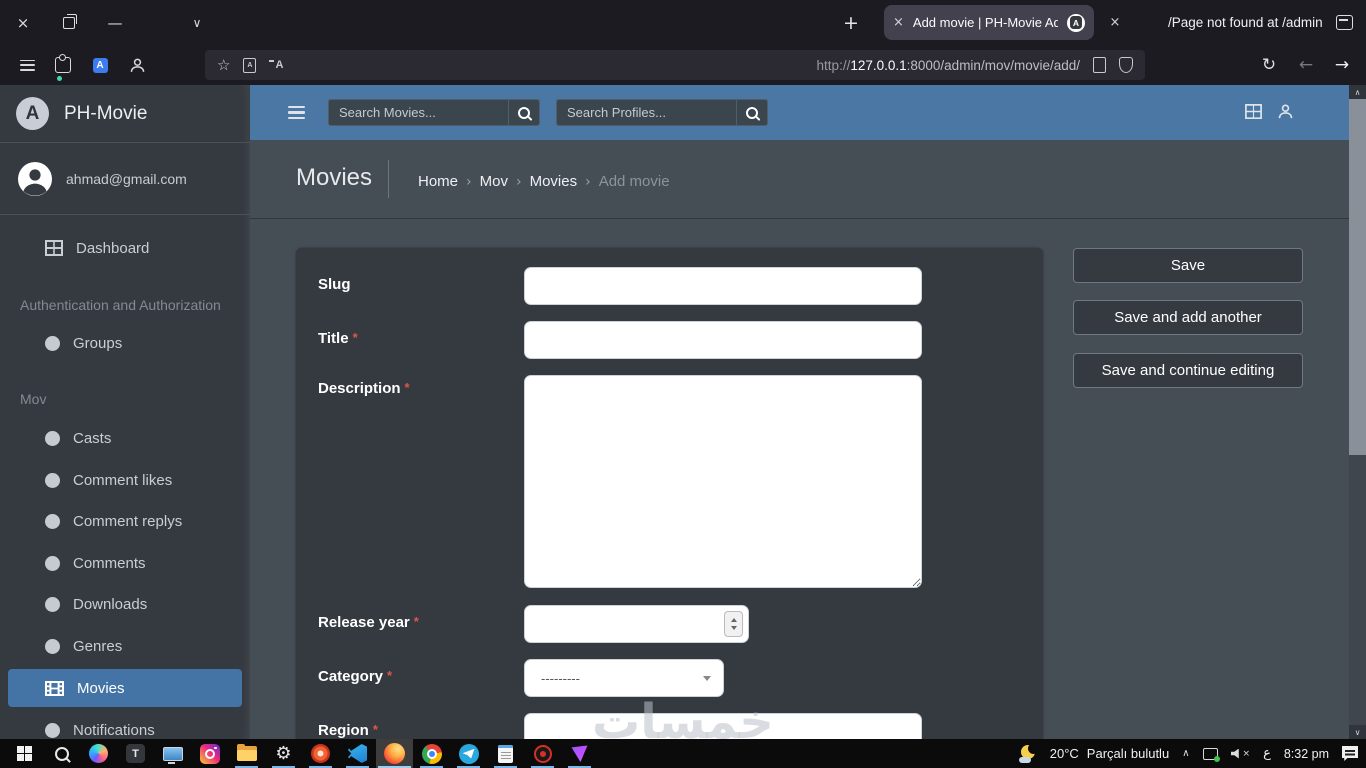  Describe the element at coordinates (125, 563) in the screenshot. I see `sidebar-item-comments: Comments` at that location.